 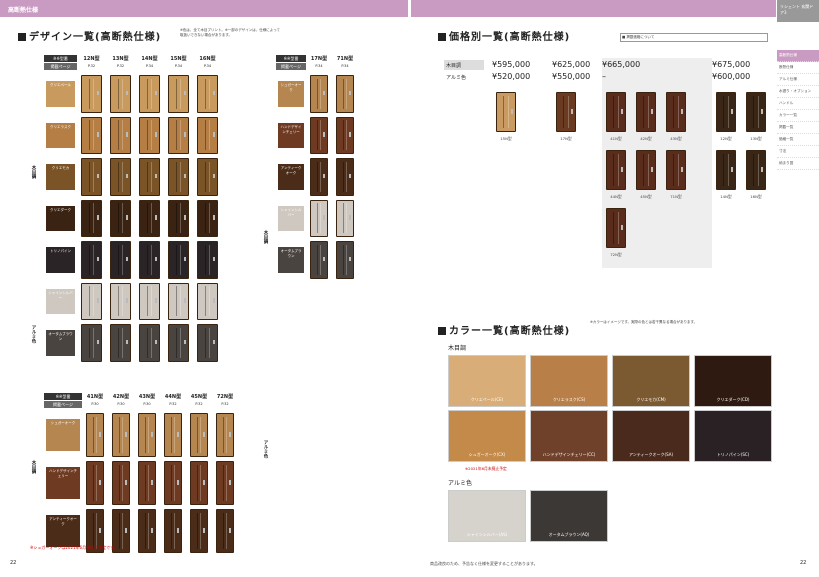 I want to click on model-page-2: P.34, so click(x=149, y=66).